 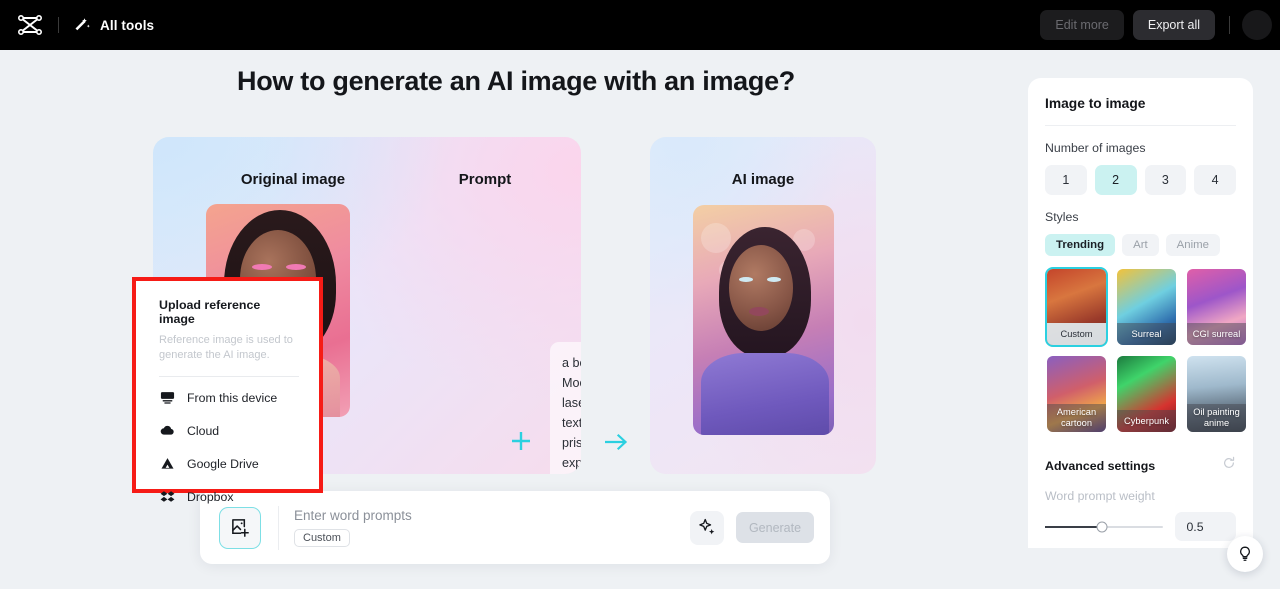 What do you see at coordinates (485, 179) in the screenshot?
I see `prompt-title: Prompt` at bounding box center [485, 179].